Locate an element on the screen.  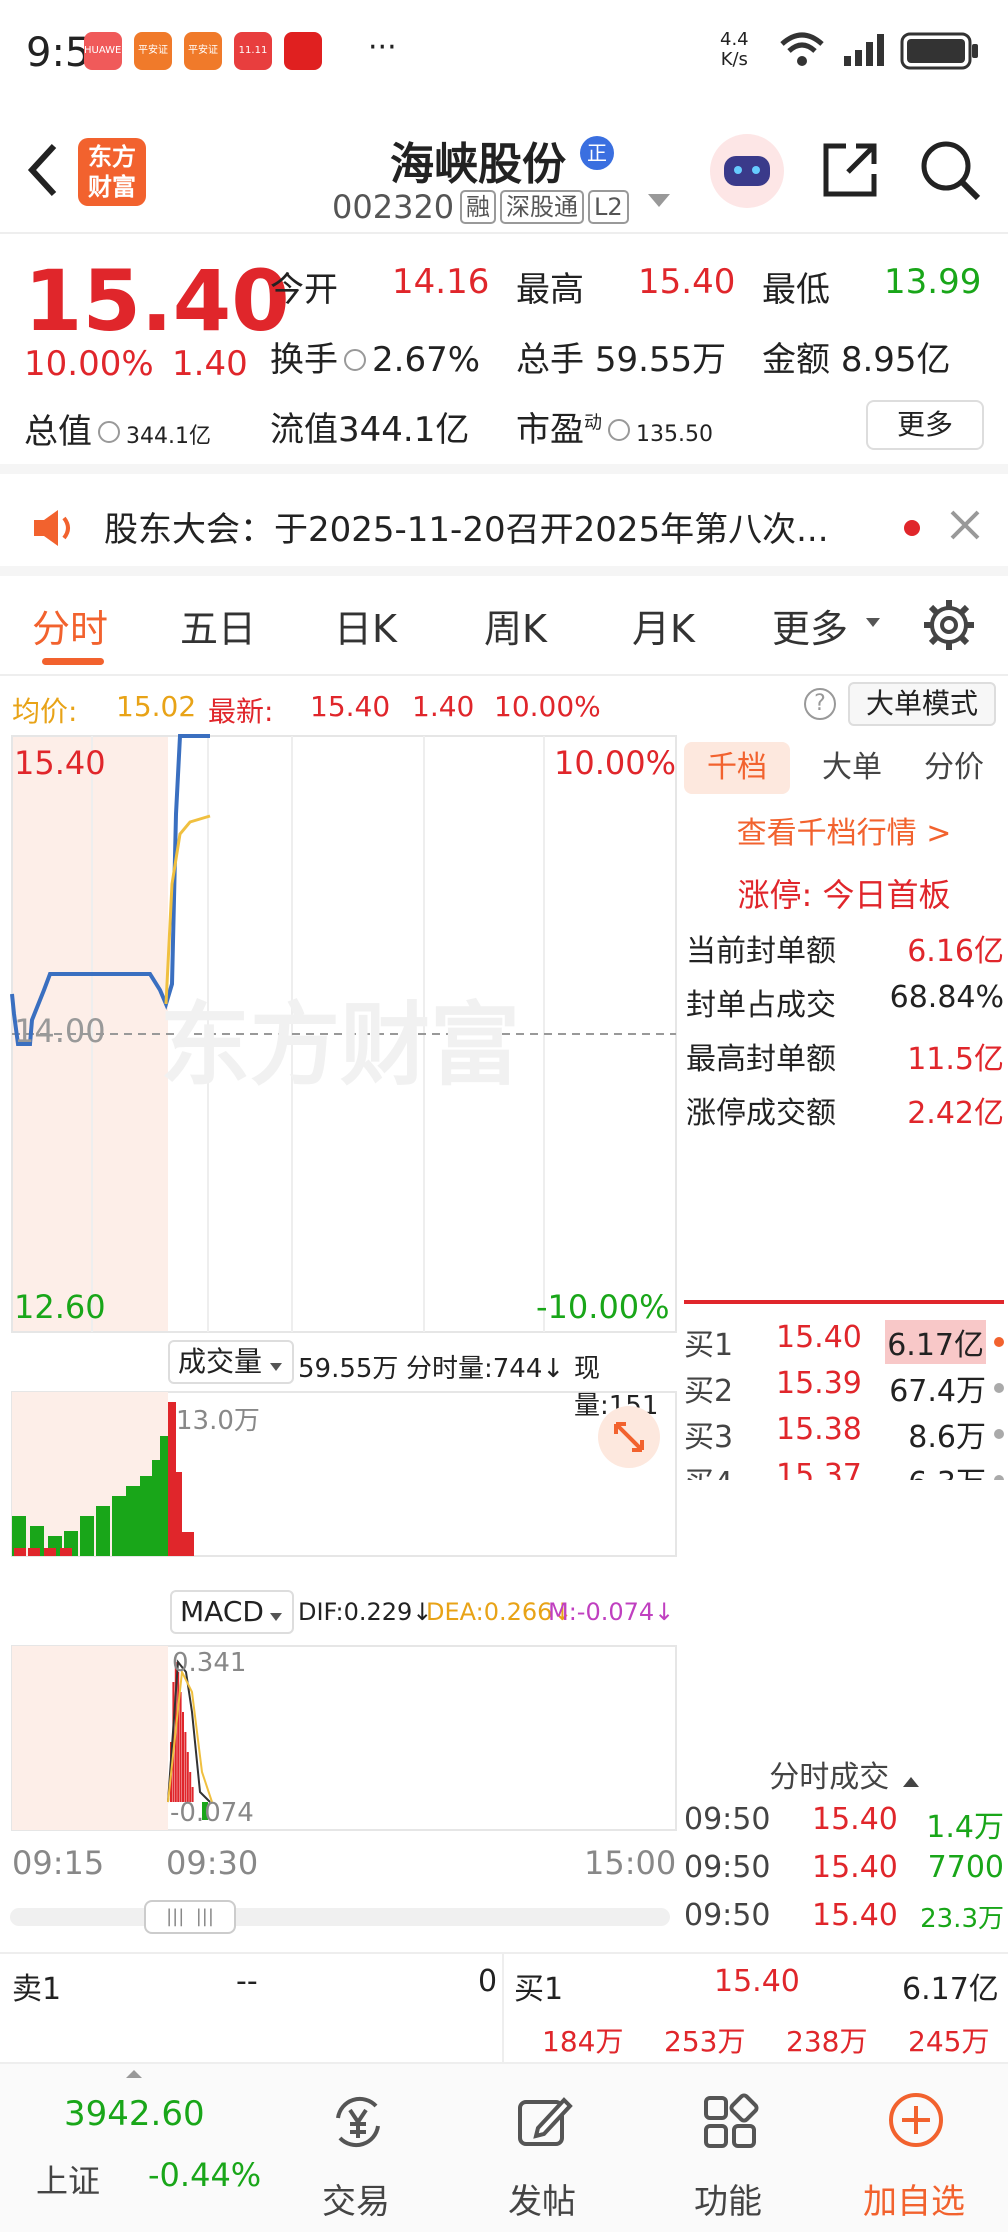
watermark: 东方财富 is located at coordinates (340, 1045).